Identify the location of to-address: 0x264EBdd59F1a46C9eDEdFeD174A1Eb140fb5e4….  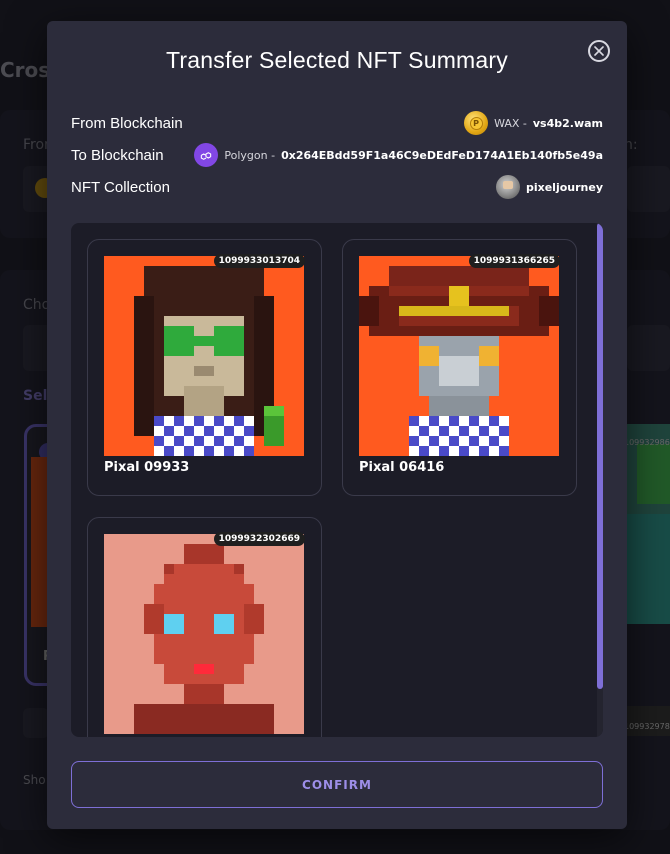
(442, 155).